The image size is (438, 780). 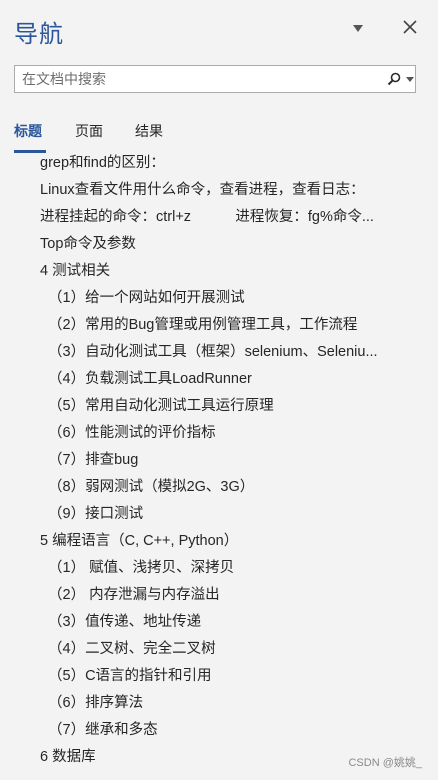 I want to click on tab-pages: 页面, so click(x=89, y=135).